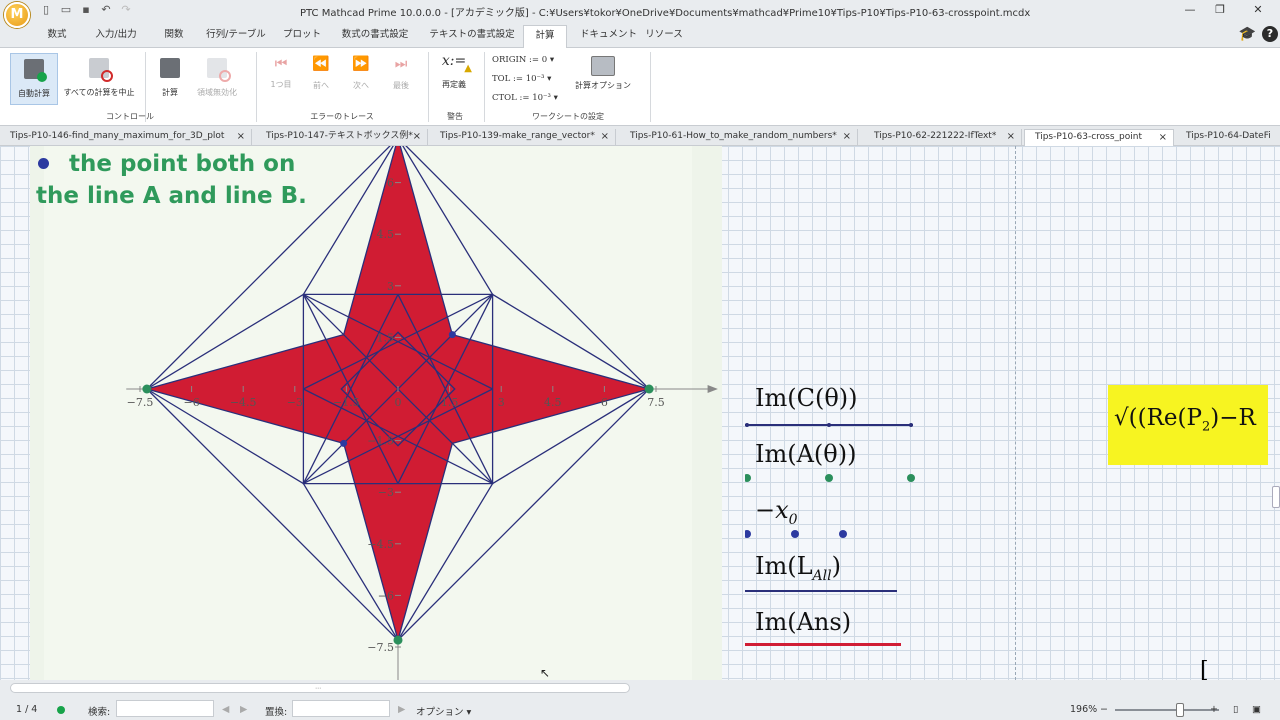  I want to click on draft-view-icon: ▣, so click(1256, 709).